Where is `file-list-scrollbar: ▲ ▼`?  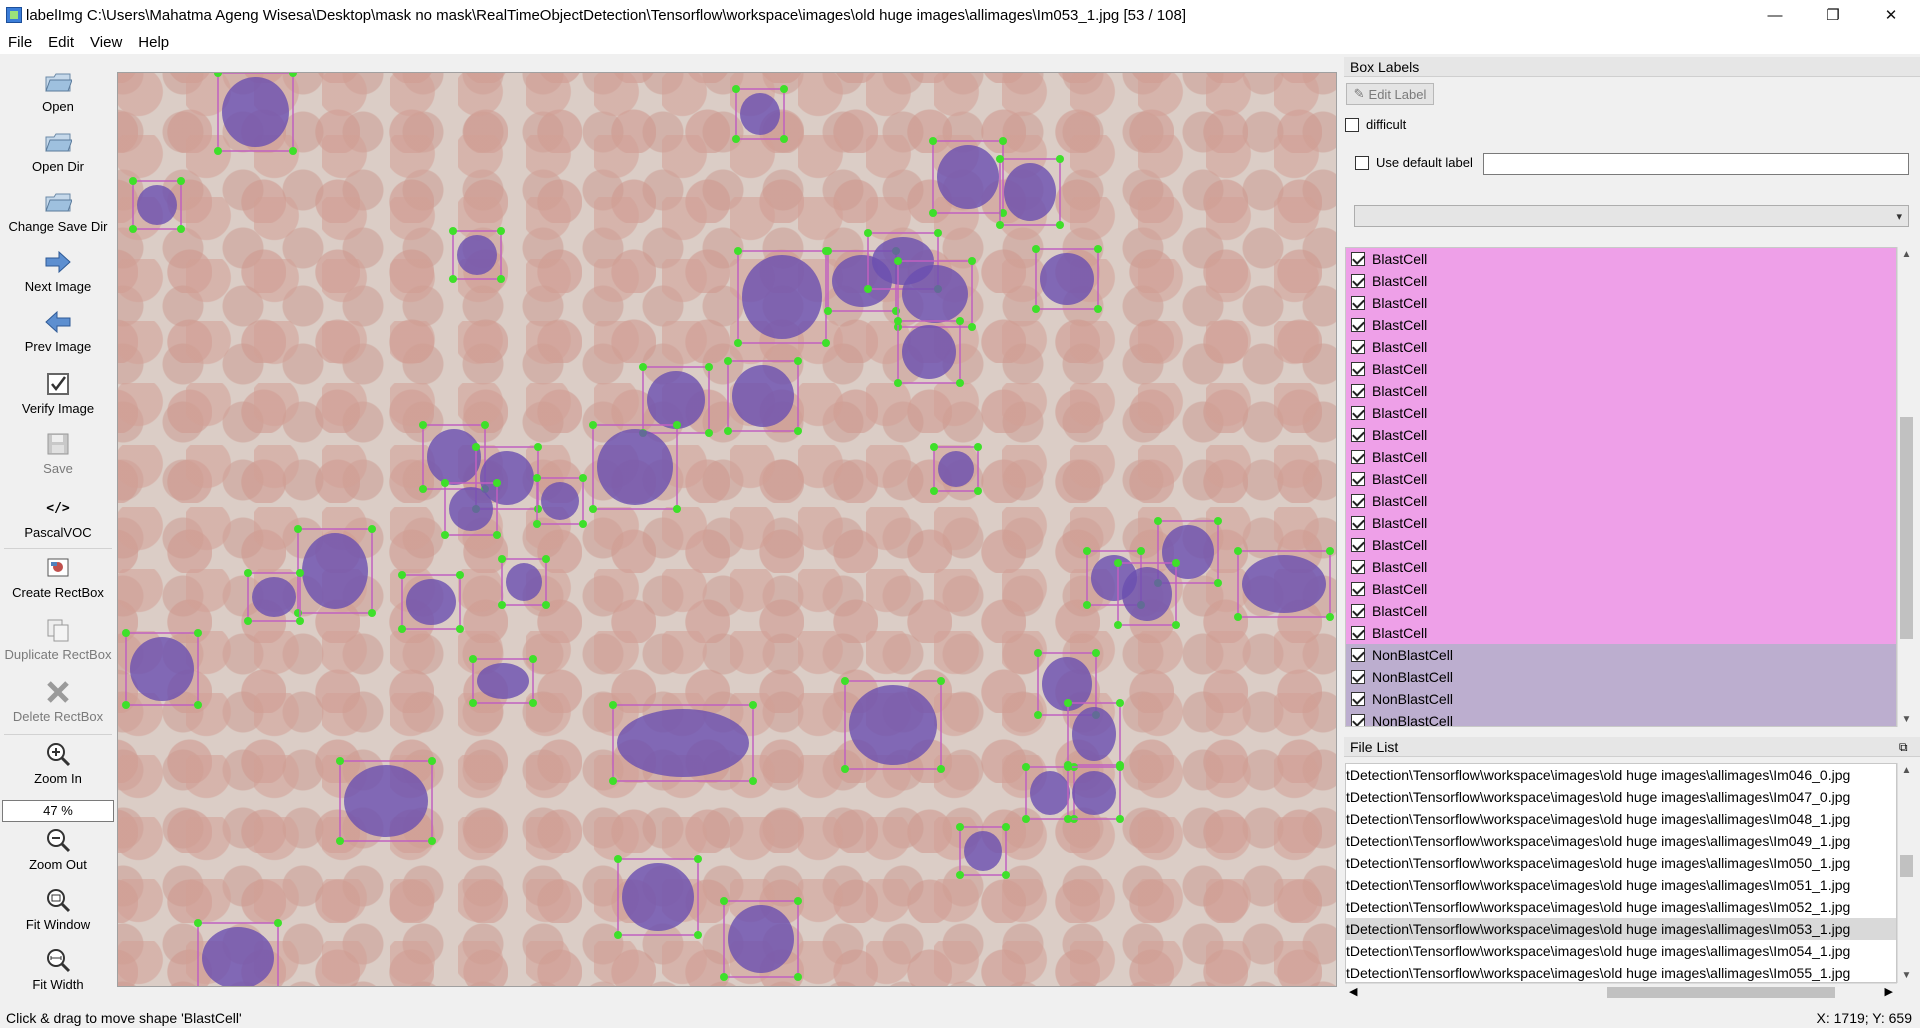
file-list-scrollbar: ▲ ▼ is located at coordinates (1905, 873).